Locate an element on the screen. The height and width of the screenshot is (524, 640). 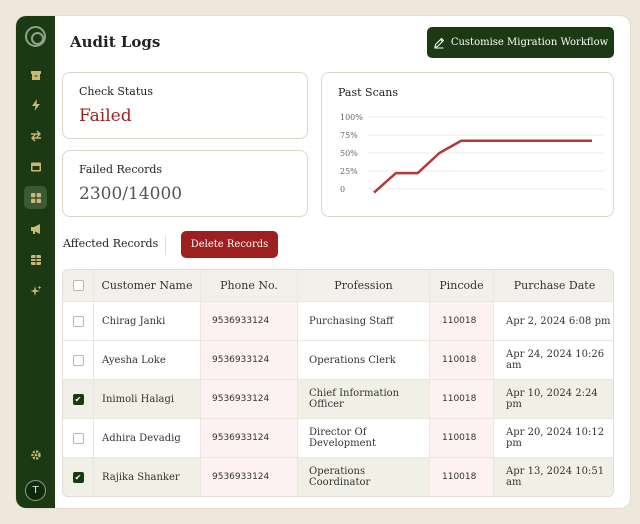
avatar-initial: T is located at coordinates (35, 490).